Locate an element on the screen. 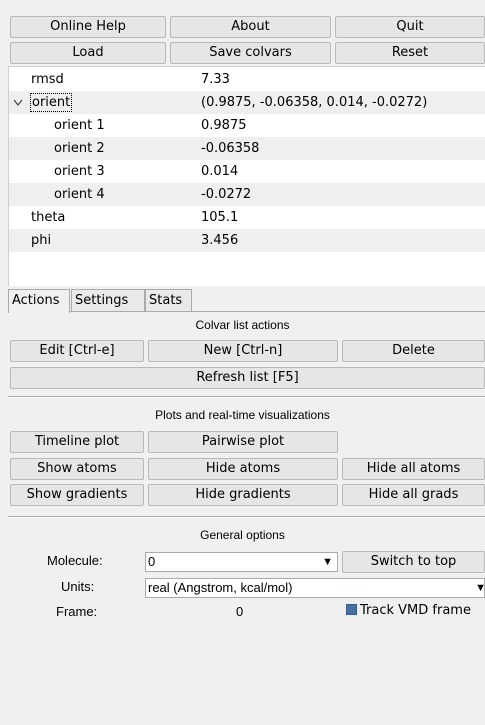  reset-button: Reset is located at coordinates (410, 53).